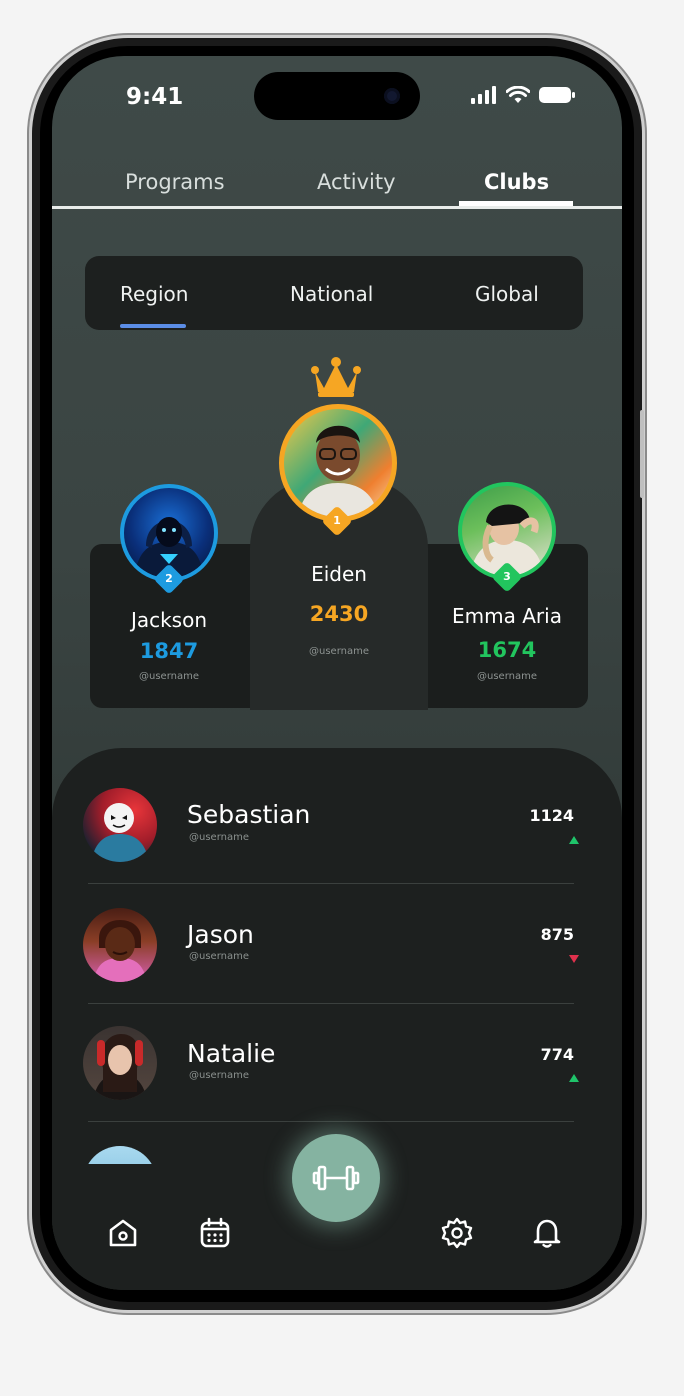  I want to click on row-score: 774, so click(557, 1054).